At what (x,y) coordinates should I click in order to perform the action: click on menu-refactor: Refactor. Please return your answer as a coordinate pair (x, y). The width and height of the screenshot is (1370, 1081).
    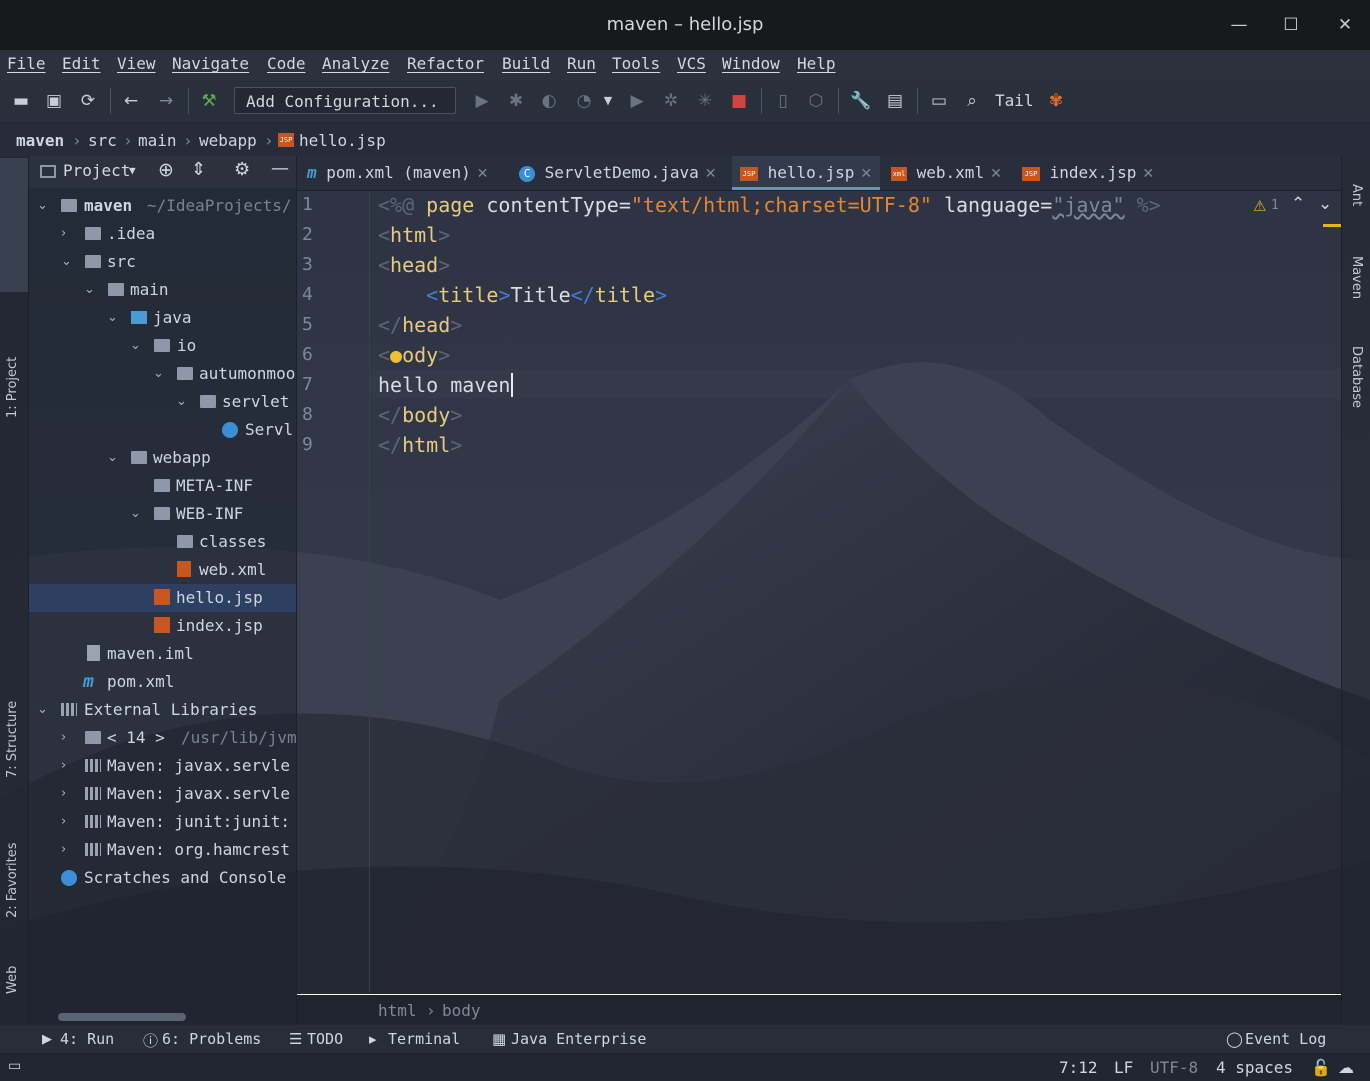
    Looking at the image, I should click on (445, 63).